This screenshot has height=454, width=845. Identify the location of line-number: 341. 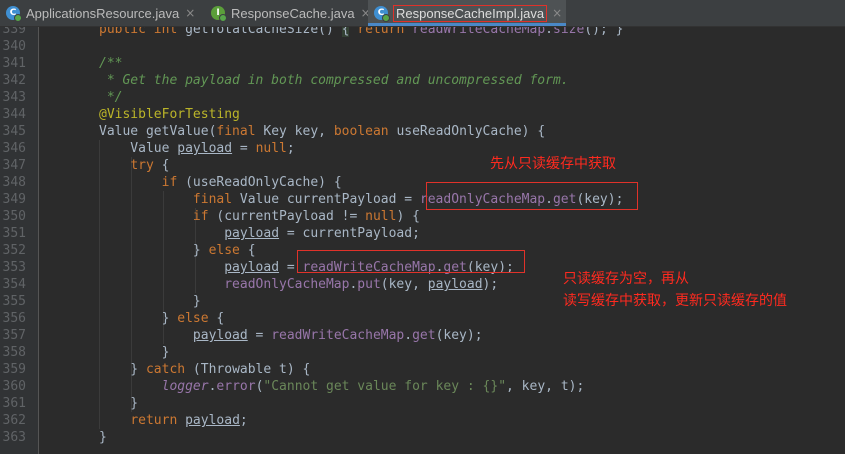
(14, 63).